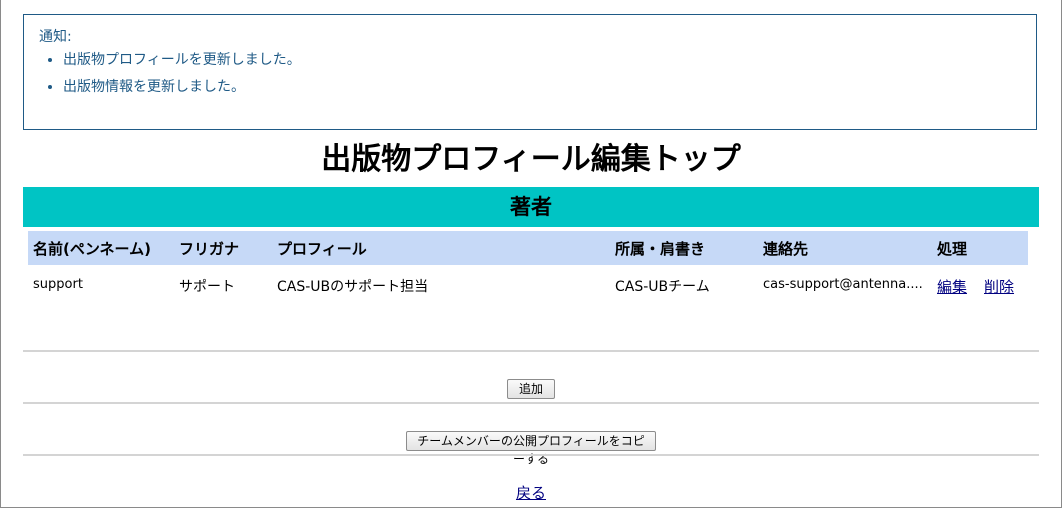 This screenshot has height=509, width=1062. I want to click on author-furigana: サポート, so click(207, 287).